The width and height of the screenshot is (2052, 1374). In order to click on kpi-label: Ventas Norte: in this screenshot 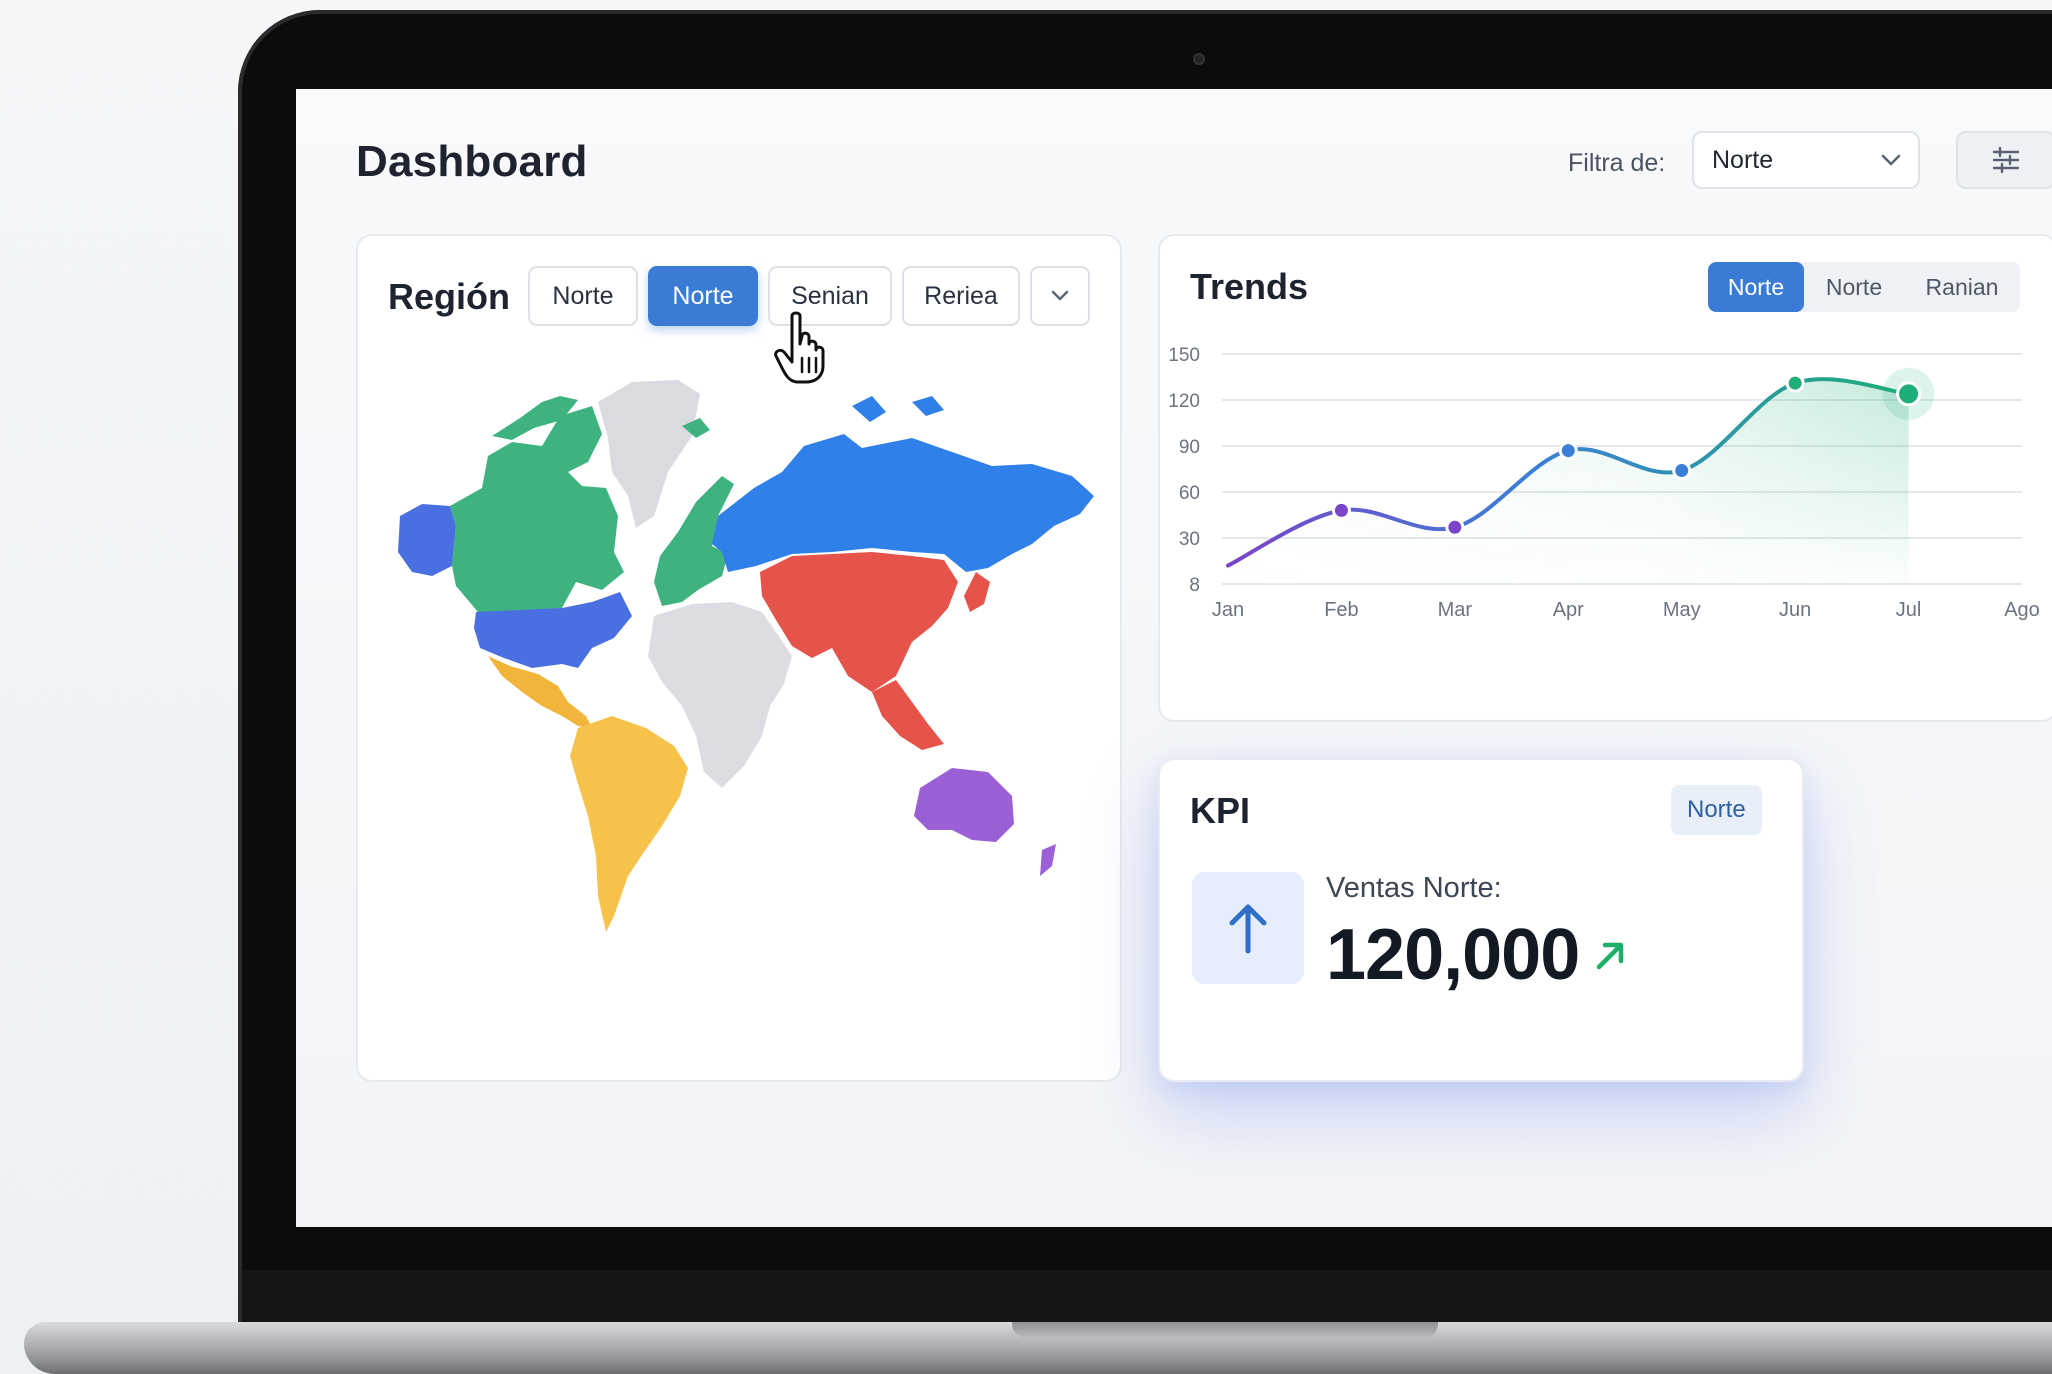, I will do `click(1414, 888)`.